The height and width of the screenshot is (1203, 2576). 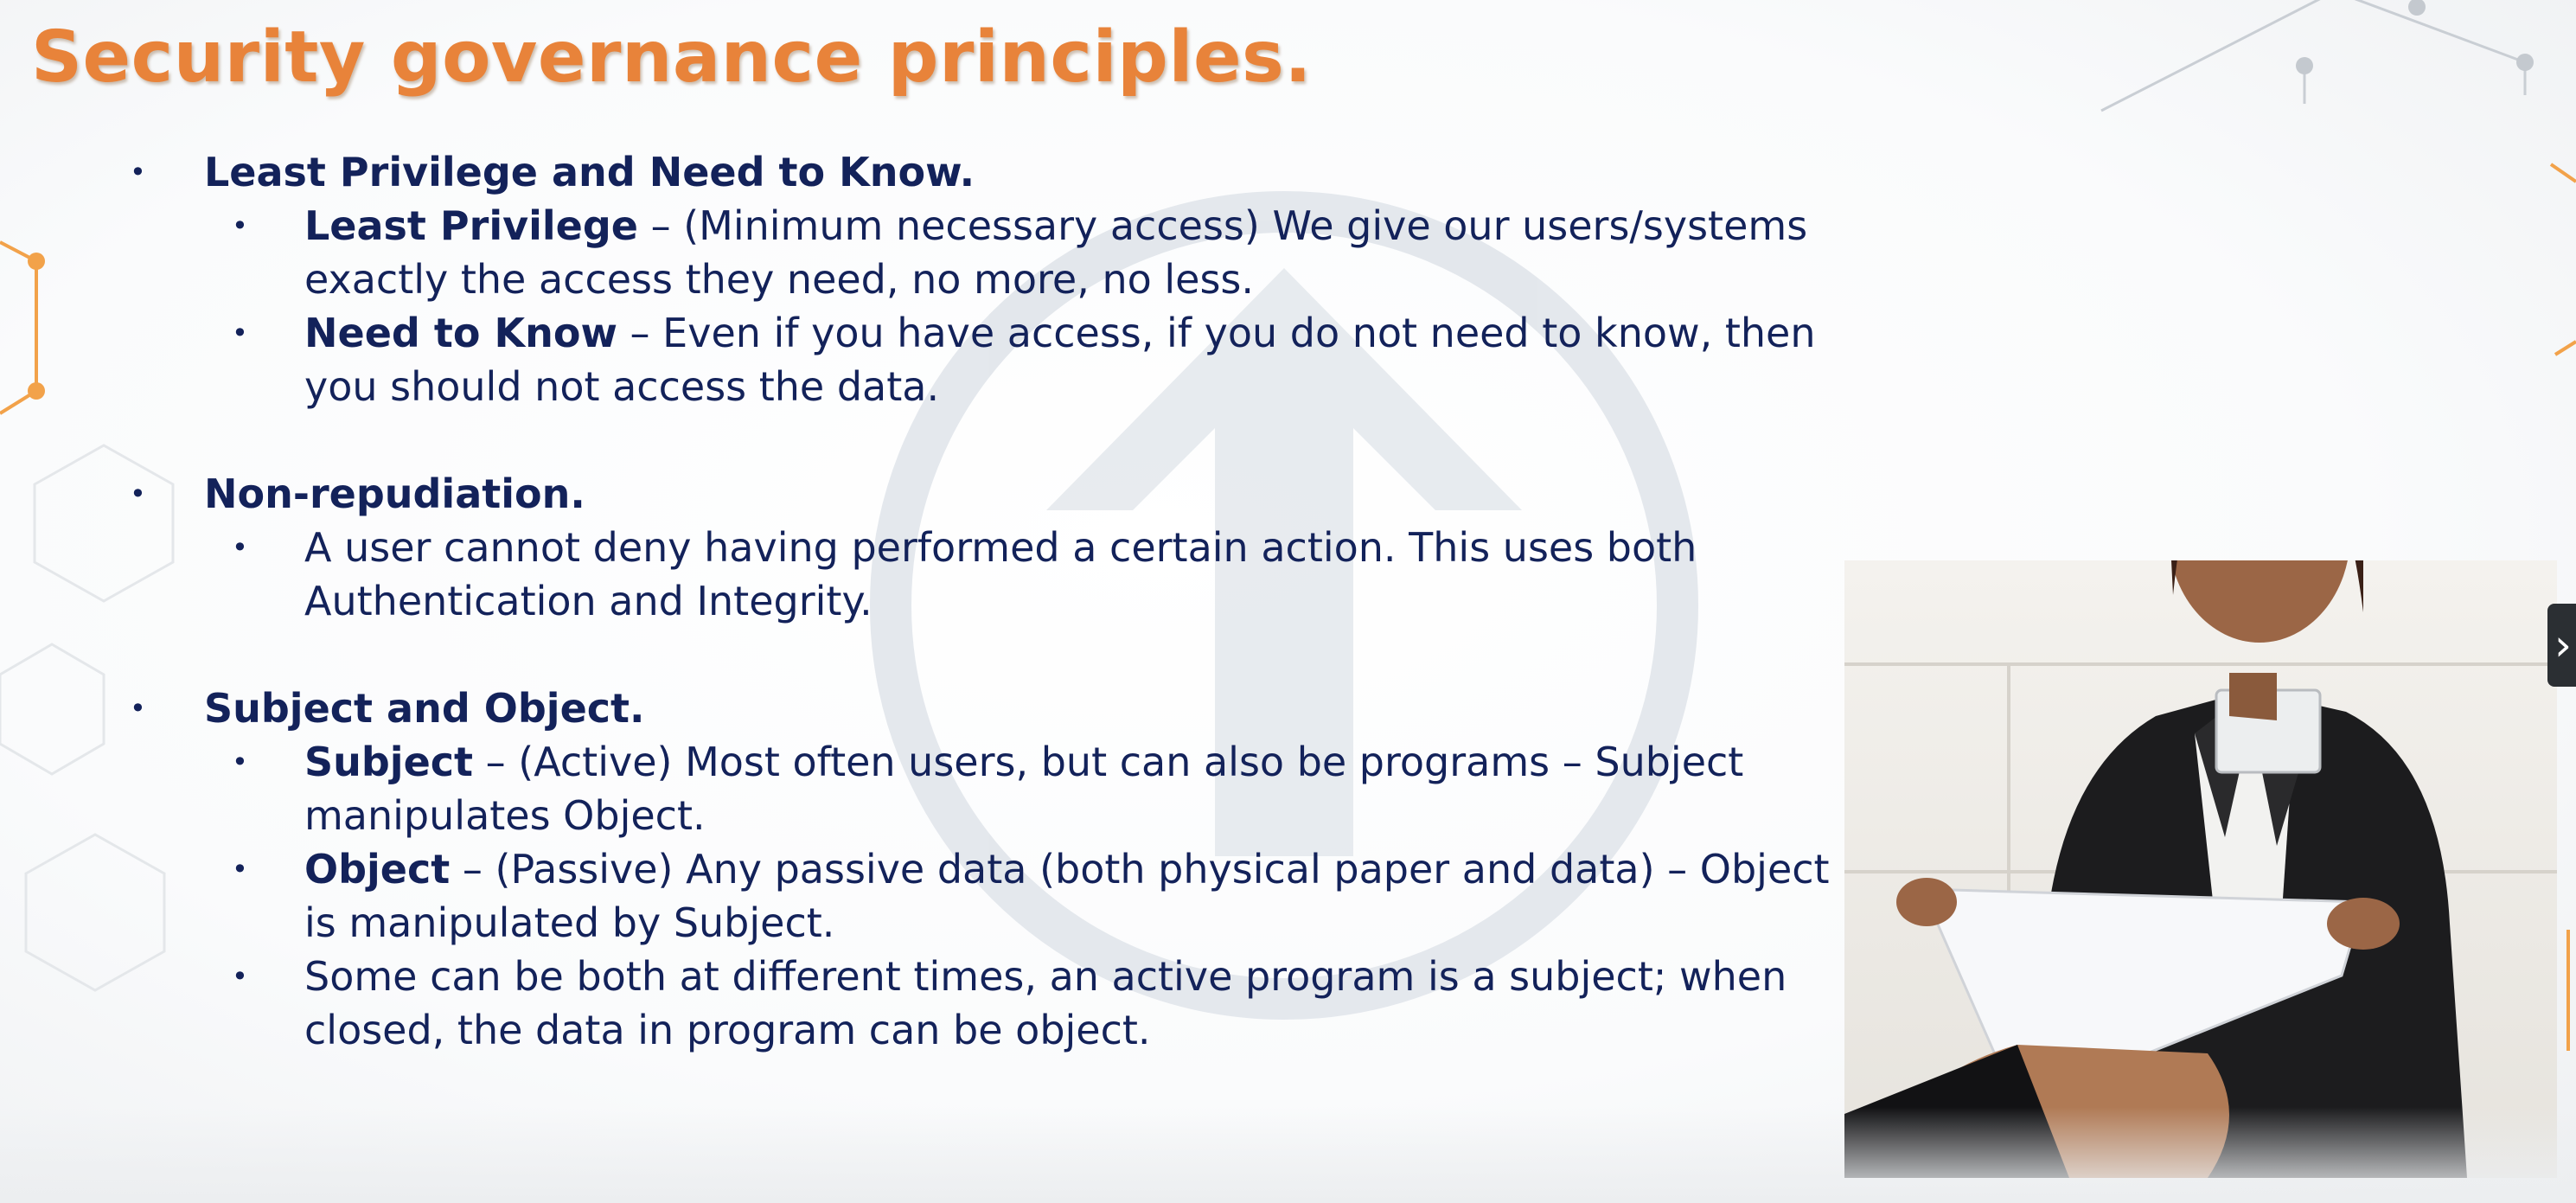 What do you see at coordinates (991, 172) in the screenshot?
I see `bullet-least-privilege-need-to-know: • Least Privilege and Need to Know.` at bounding box center [991, 172].